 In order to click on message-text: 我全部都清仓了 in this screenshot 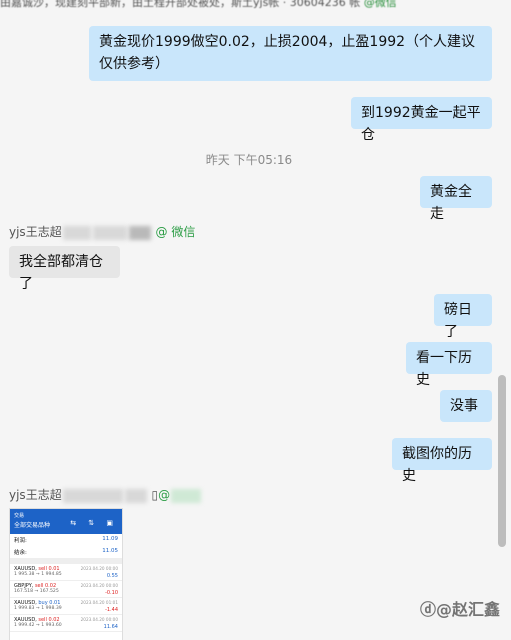, I will do `click(61, 273)`.